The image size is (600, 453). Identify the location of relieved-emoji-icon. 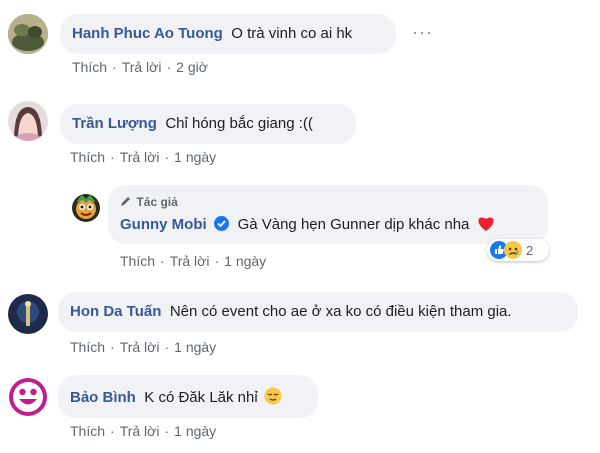
(273, 396).